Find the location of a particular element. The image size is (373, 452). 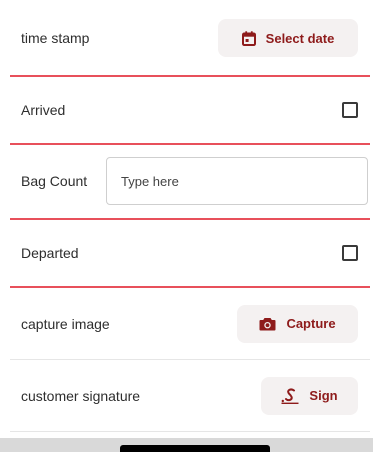

capture-button: Capture is located at coordinates (297, 323).